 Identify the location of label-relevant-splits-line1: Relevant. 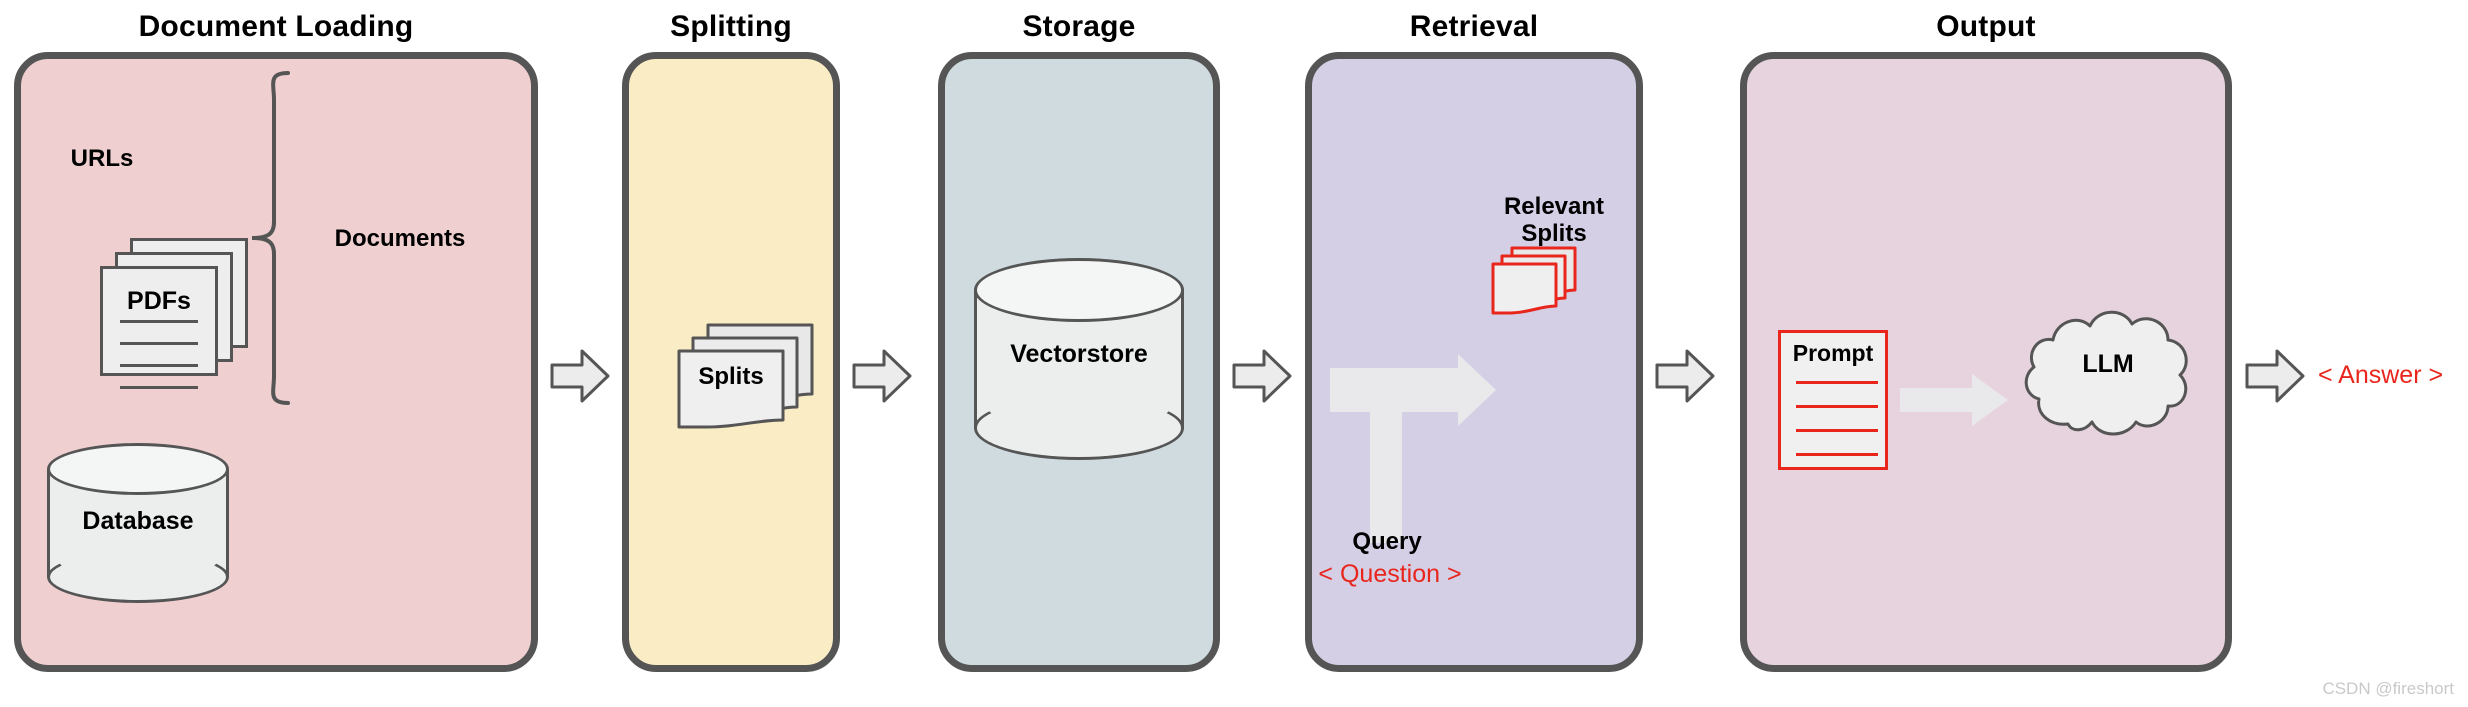
(1554, 206).